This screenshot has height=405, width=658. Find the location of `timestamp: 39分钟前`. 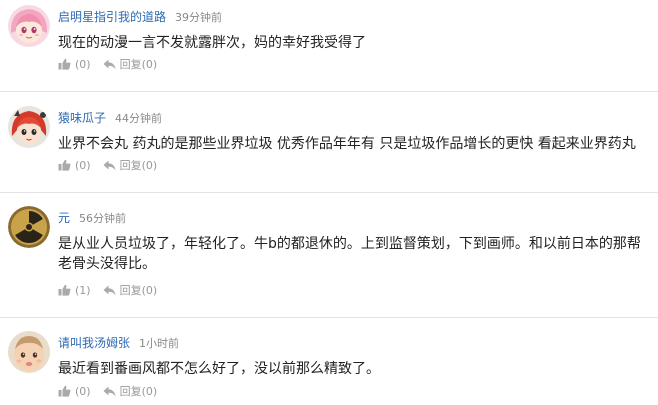

timestamp: 39分钟前 is located at coordinates (199, 17).